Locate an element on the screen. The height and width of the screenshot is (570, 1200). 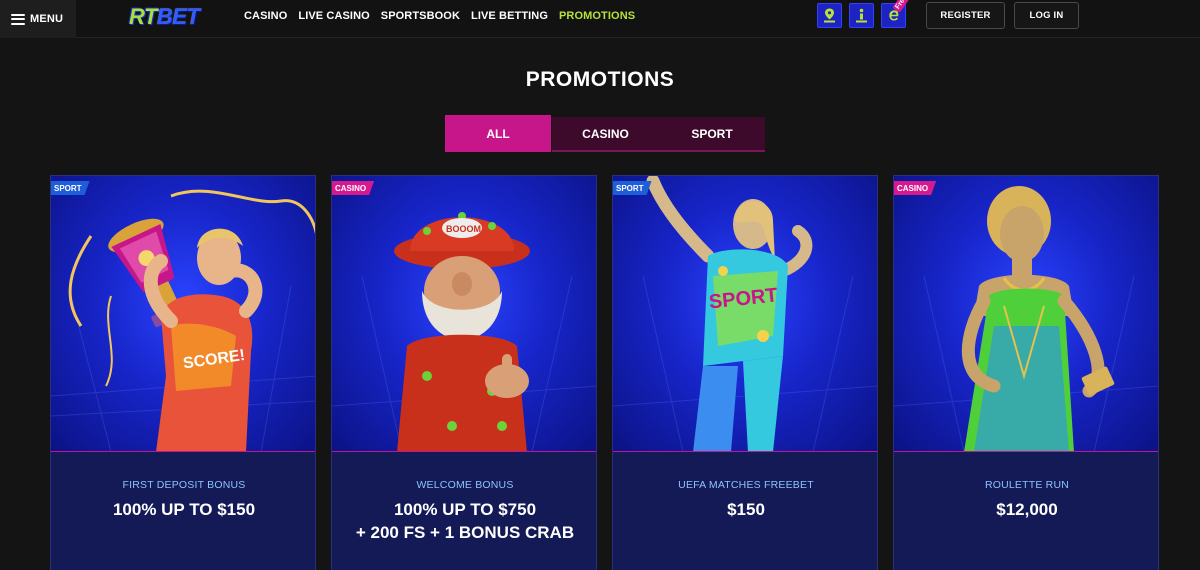
promo-card-body: UEFA MATCHES FREEBET $150 is located at coordinates (745, 511).